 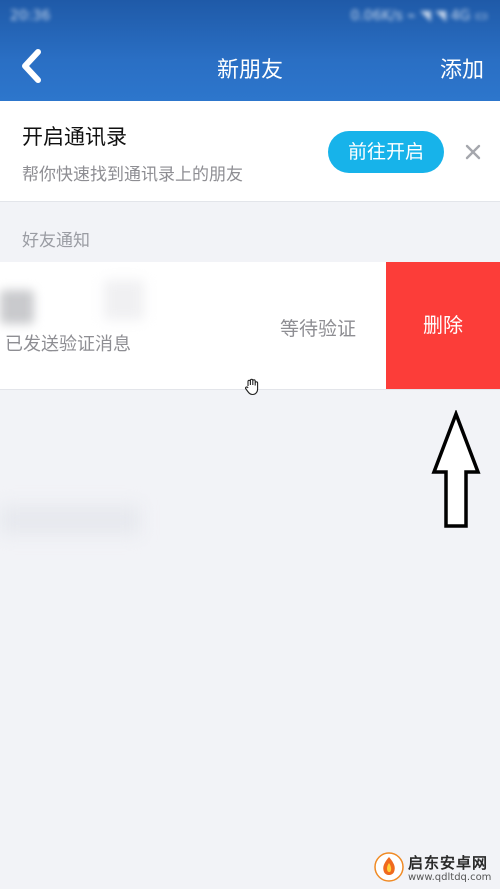 What do you see at coordinates (419, 16) in the screenshot?
I see `status-indicators: 0.06K/s ⌁ ◥ ◥ 4G ▭` at bounding box center [419, 16].